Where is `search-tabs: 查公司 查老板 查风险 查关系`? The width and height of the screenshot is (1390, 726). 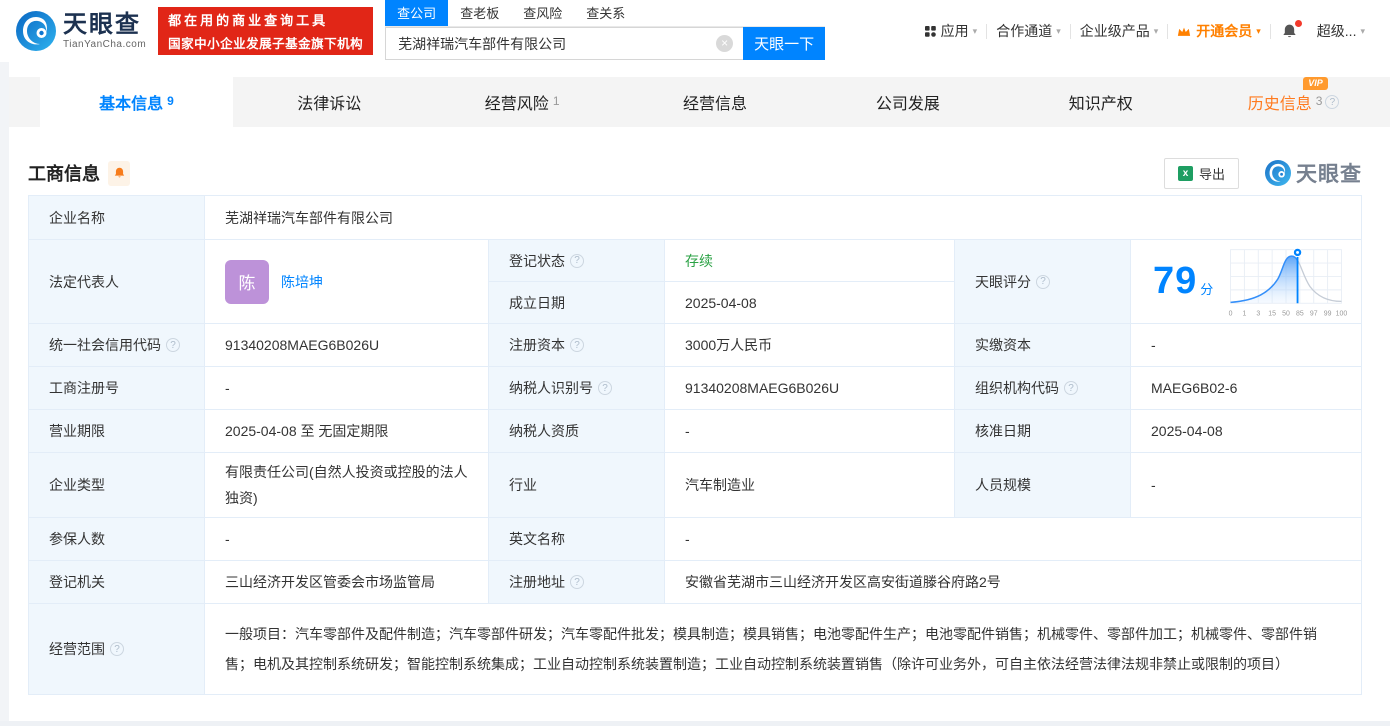 search-tabs: 查公司 查老板 查风险 查关系 is located at coordinates (605, 13).